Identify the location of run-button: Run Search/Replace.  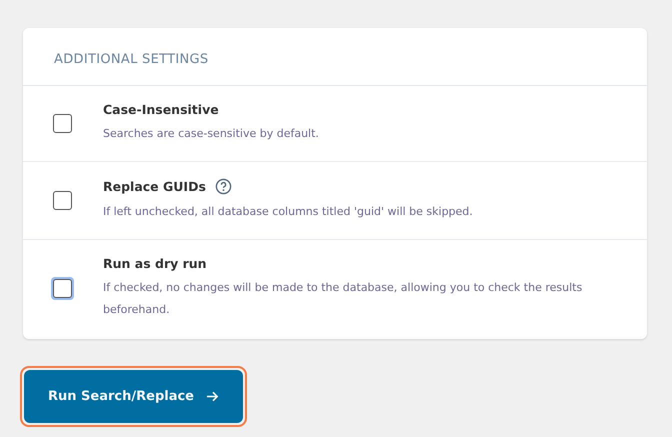
(134, 396).